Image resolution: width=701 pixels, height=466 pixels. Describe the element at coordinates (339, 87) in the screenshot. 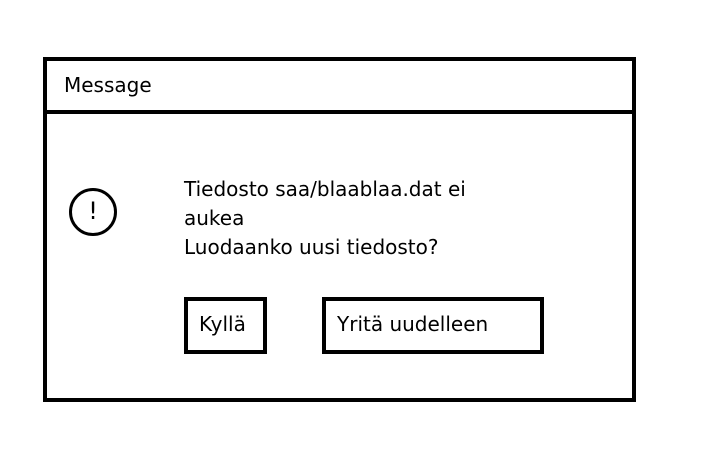

I see `dialog-titlebar: Message` at that location.